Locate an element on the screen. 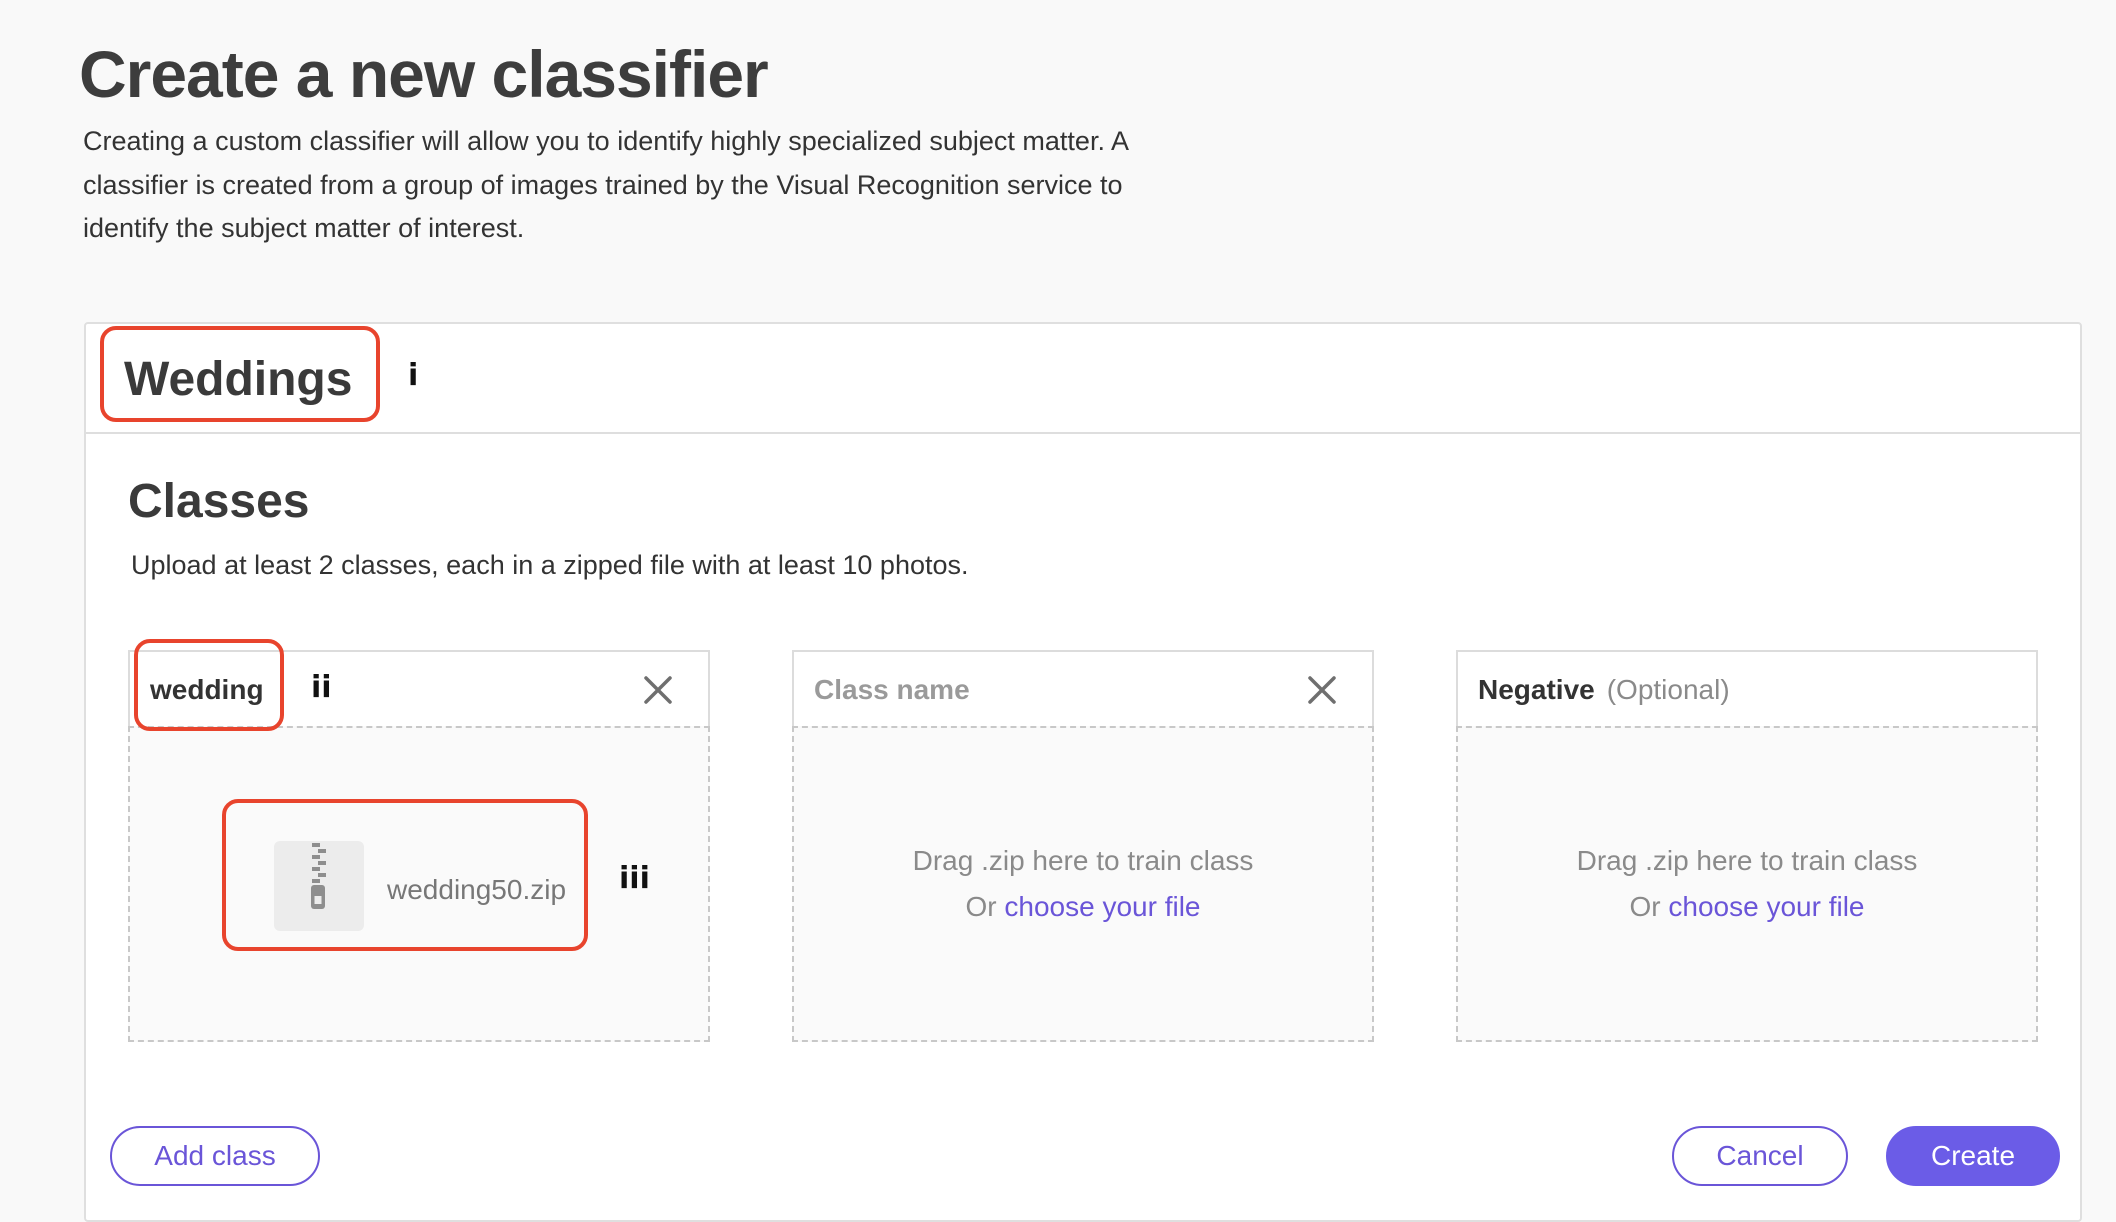  annotation-box-zip-file is located at coordinates (405, 875).